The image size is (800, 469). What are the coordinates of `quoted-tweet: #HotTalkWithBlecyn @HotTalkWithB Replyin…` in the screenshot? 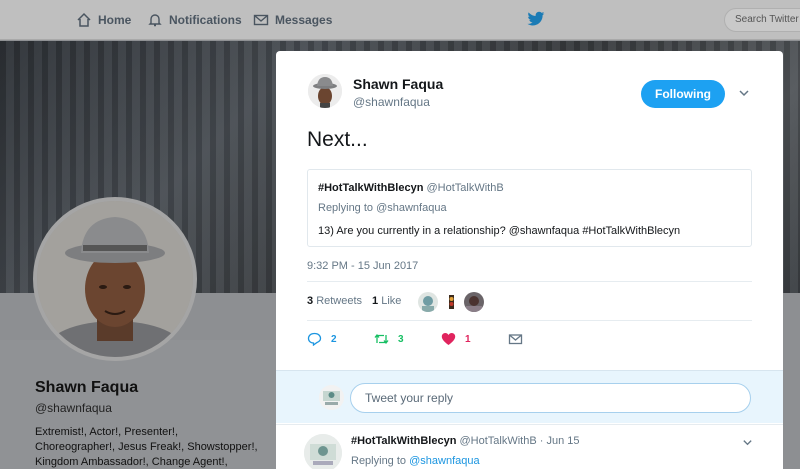 It's located at (529, 208).